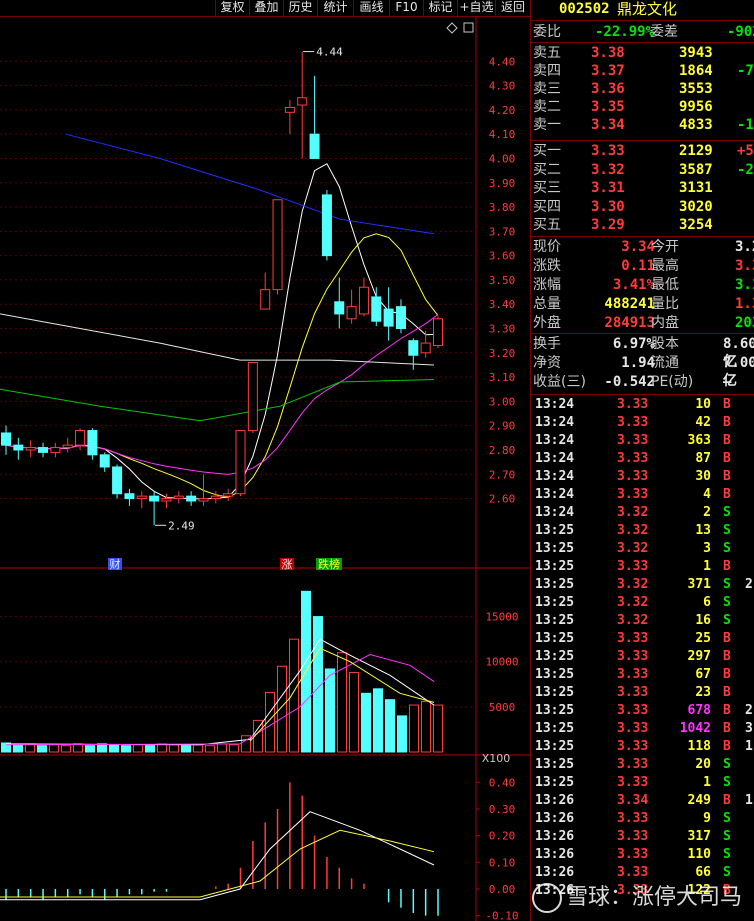 This screenshot has width=754, height=921. I want to click on quote-row: 现价 3.34今开 3.2, so click(642, 247).